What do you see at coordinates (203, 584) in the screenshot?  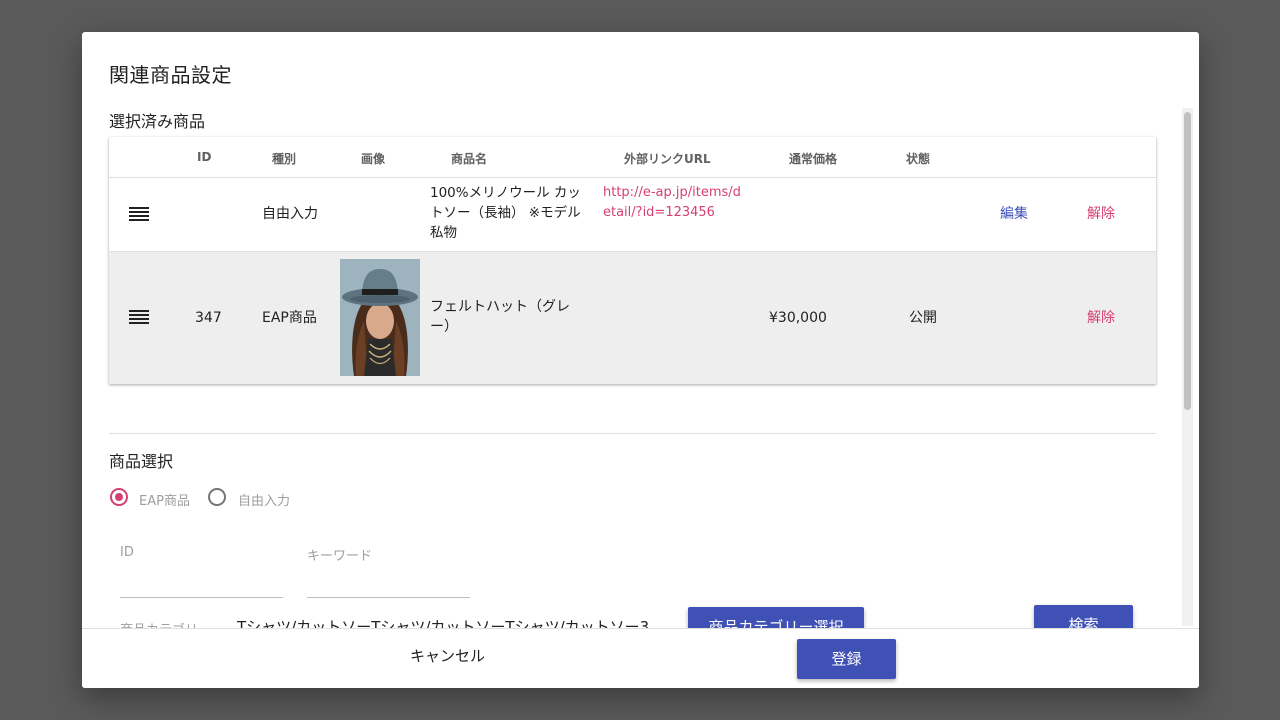 I see `id-field` at bounding box center [203, 584].